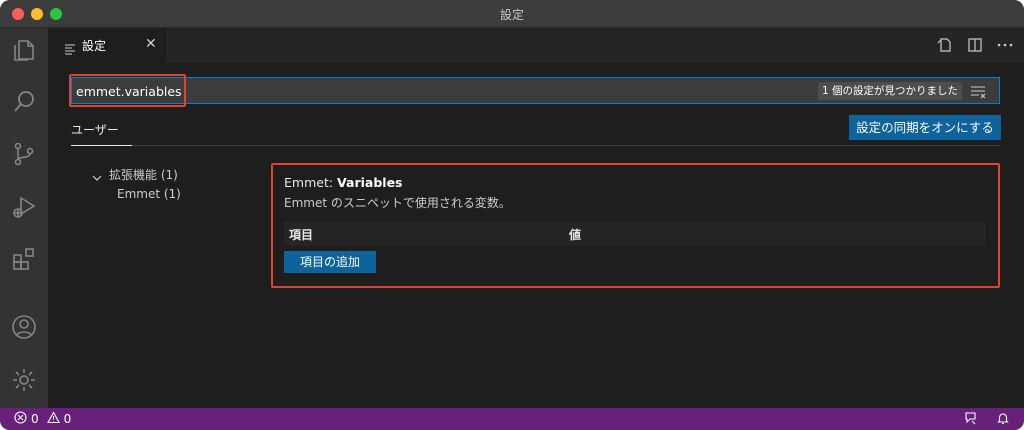  What do you see at coordinates (35, 419) in the screenshot?
I see `error-count: 0` at bounding box center [35, 419].